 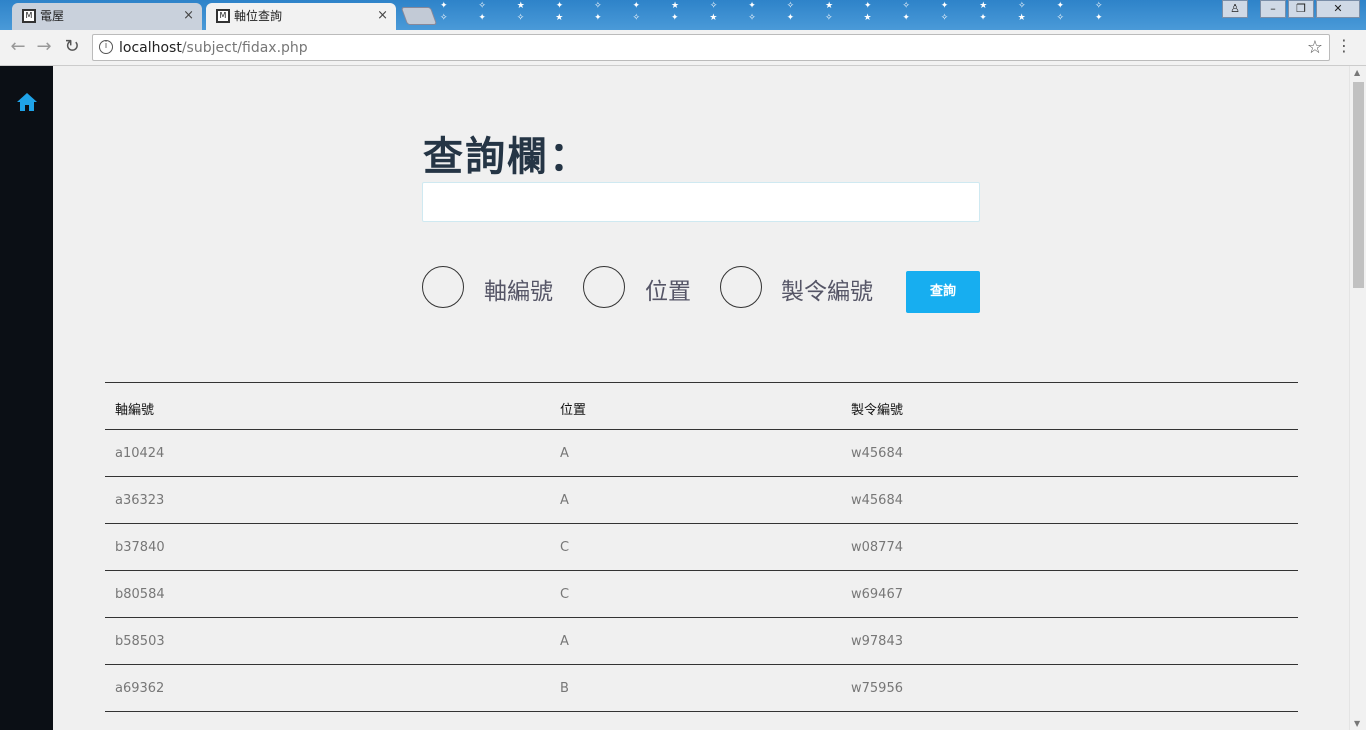 What do you see at coordinates (44, 46) in the screenshot?
I see `forward-arrow-icon: →` at bounding box center [44, 46].